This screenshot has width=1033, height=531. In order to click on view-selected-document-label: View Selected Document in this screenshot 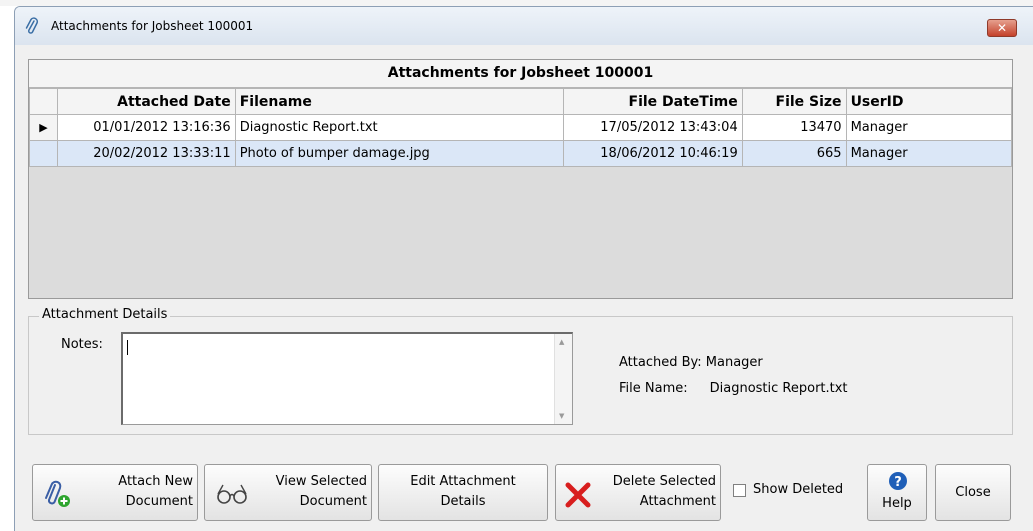, I will do `click(321, 492)`.